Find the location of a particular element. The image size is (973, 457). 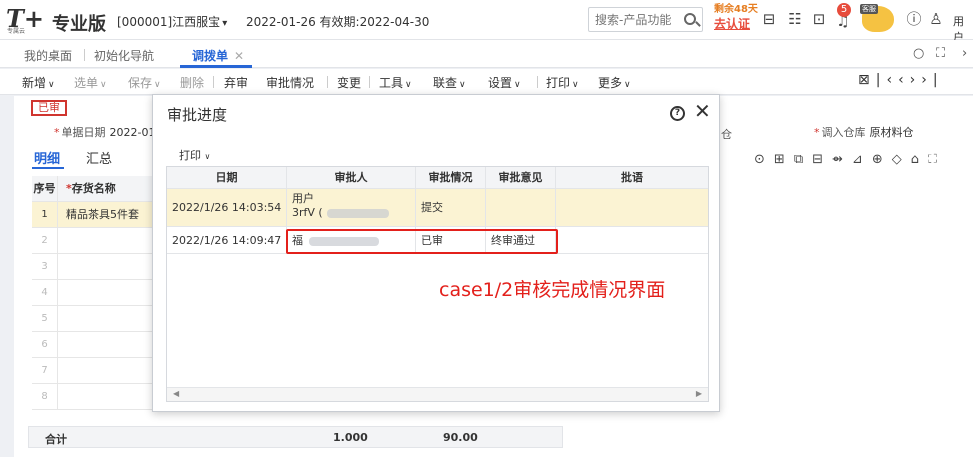

active-subtab-indicator is located at coordinates (48, 168).